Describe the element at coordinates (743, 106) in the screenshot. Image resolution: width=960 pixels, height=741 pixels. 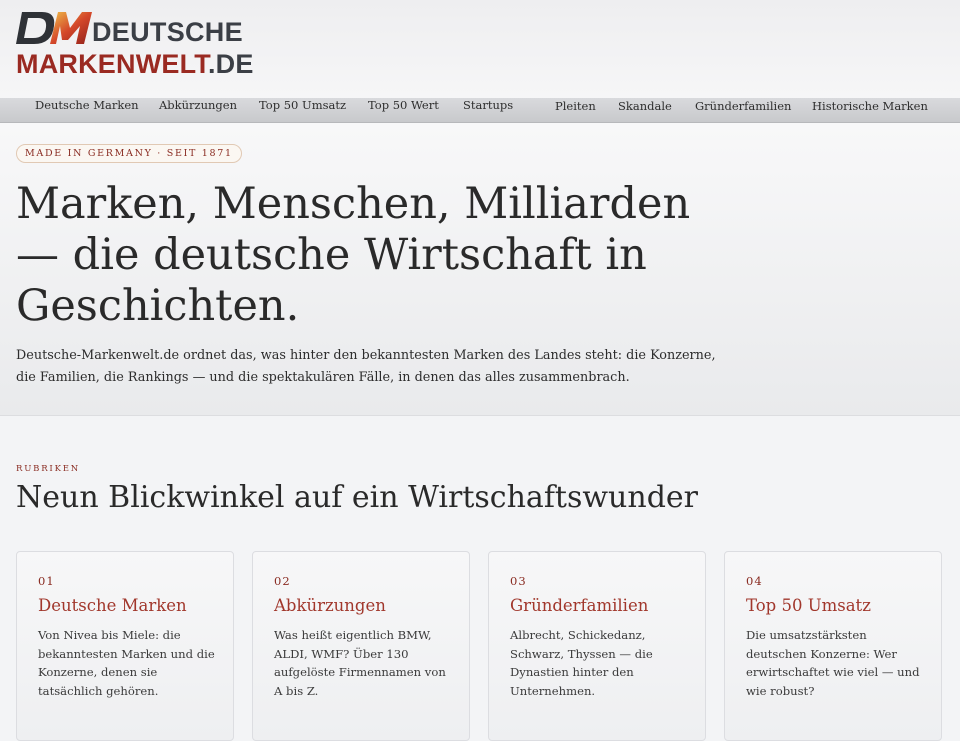
I see `nav-item-gruenderfamilien: Gründerfamilien` at that location.